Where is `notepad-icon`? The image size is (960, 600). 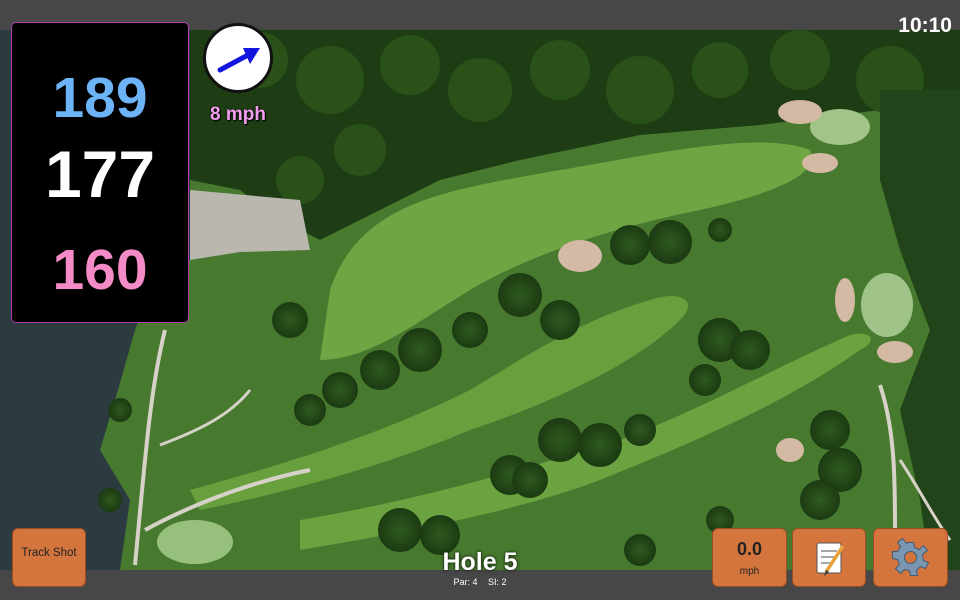 notepad-icon is located at coordinates (830, 559).